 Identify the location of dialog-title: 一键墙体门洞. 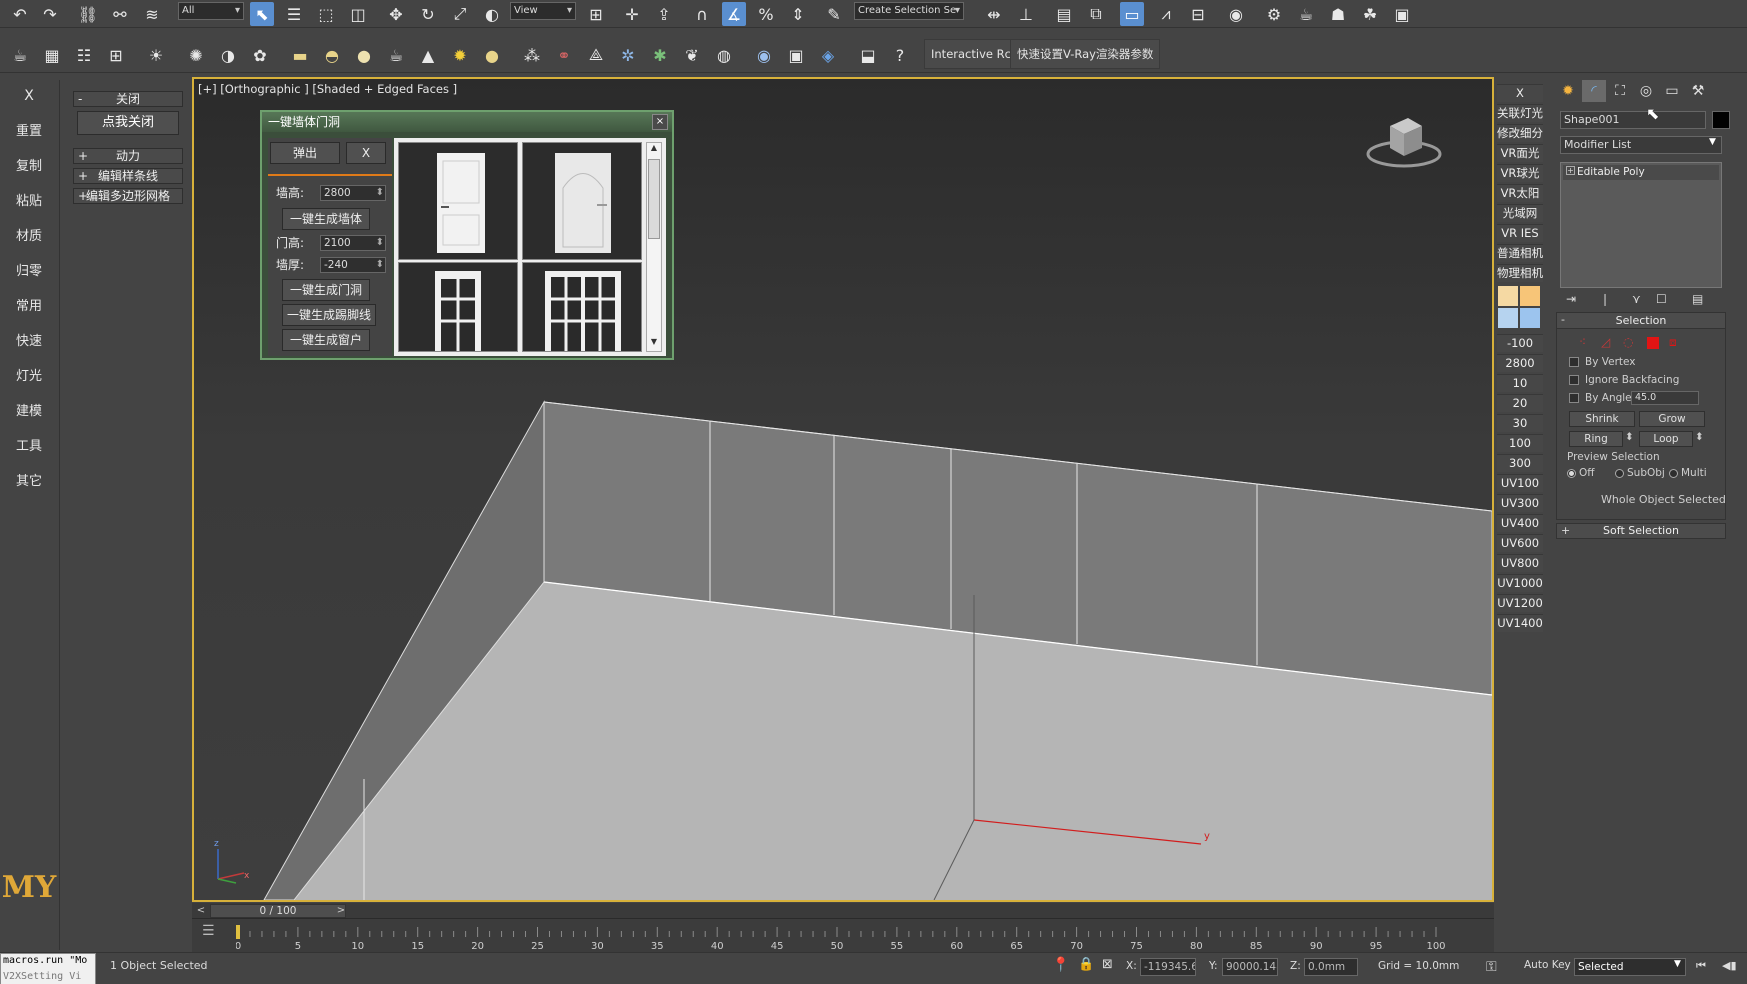
(467, 122).